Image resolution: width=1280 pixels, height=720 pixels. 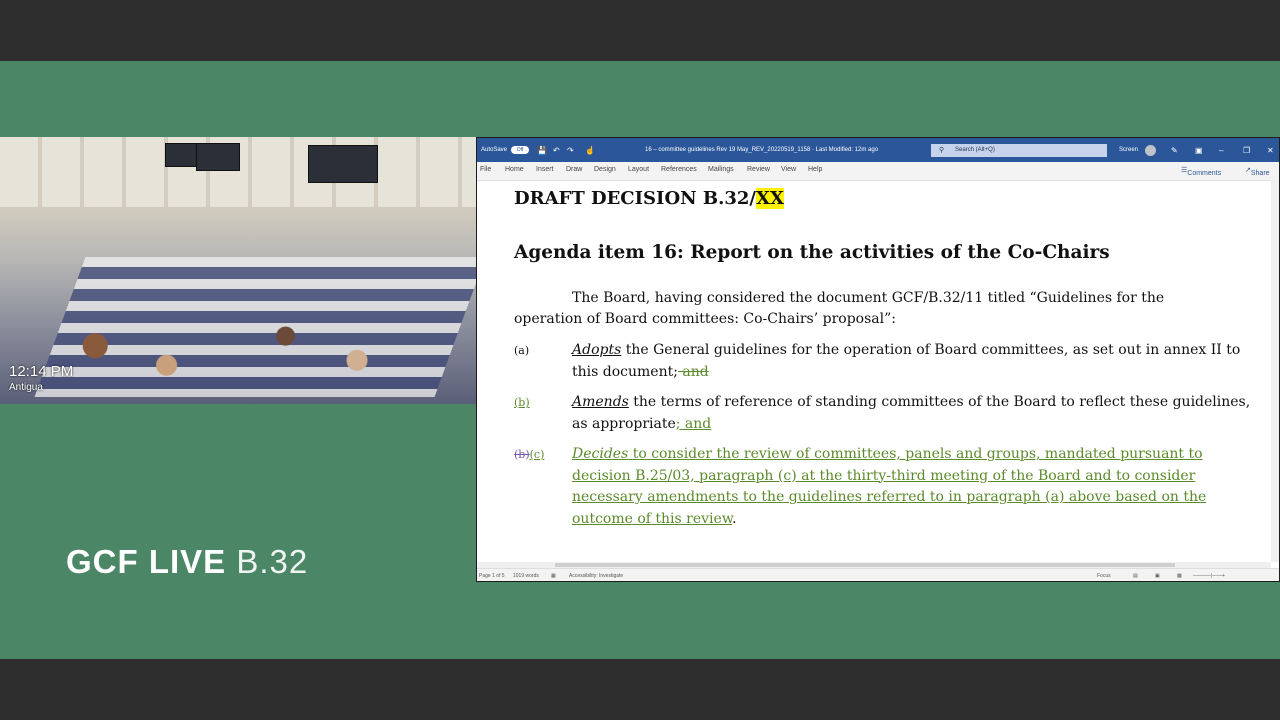 What do you see at coordinates (1179, 576) in the screenshot?
I see `web-layout-icon: ▩` at bounding box center [1179, 576].